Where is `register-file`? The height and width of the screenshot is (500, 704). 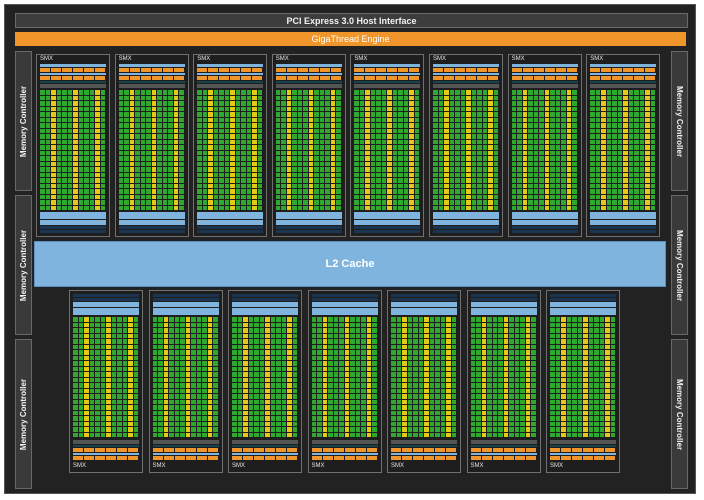
register-file is located at coordinates (387, 82).